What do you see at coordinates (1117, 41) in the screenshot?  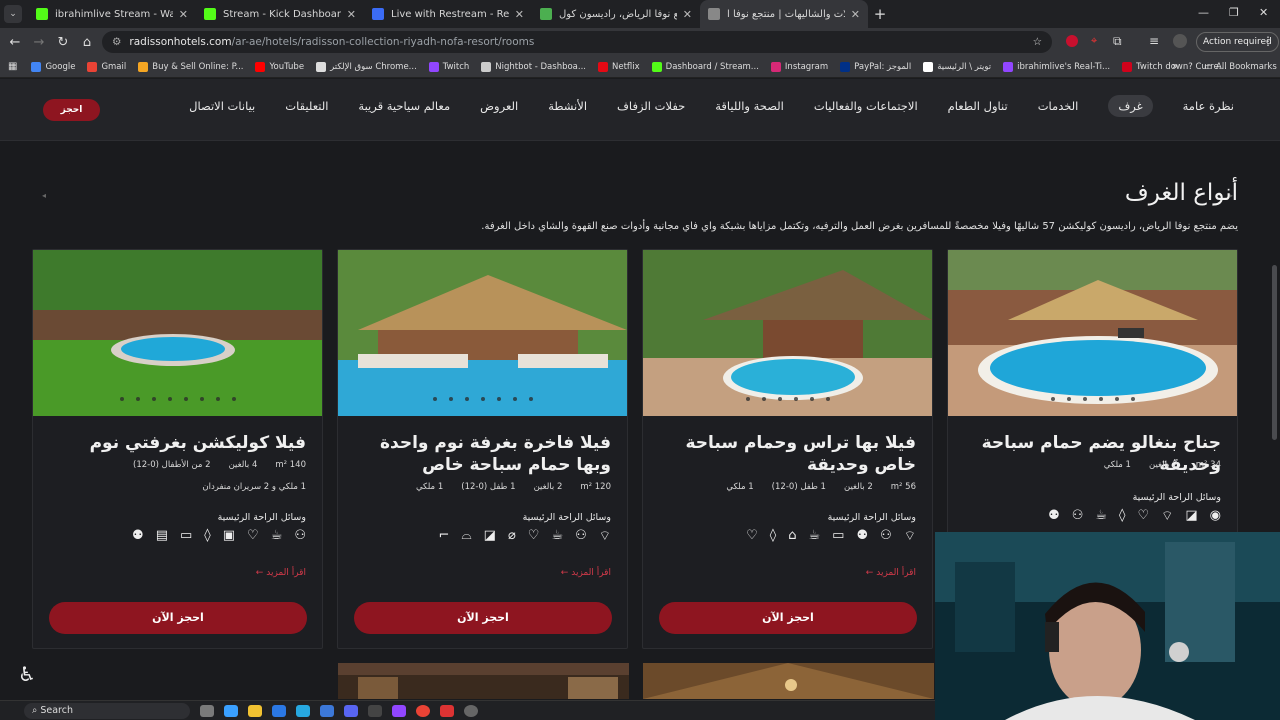 I see `extensions-icon: ⧉` at bounding box center [1117, 41].